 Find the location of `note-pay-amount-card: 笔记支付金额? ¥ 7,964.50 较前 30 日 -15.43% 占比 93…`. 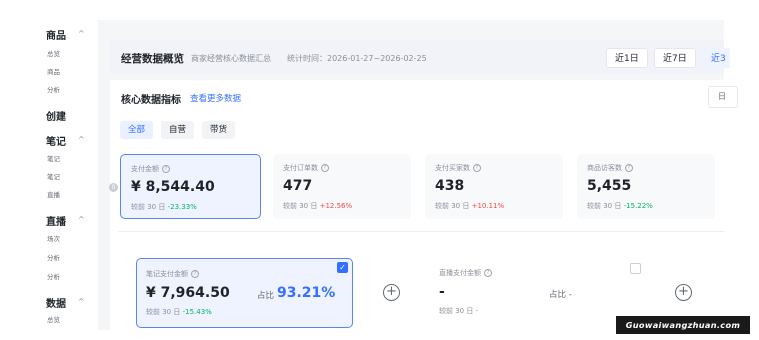

note-pay-amount-card: 笔记支付金额? ¥ 7,964.50 较前 30 日 -15.43% 占比 93… is located at coordinates (244, 293).